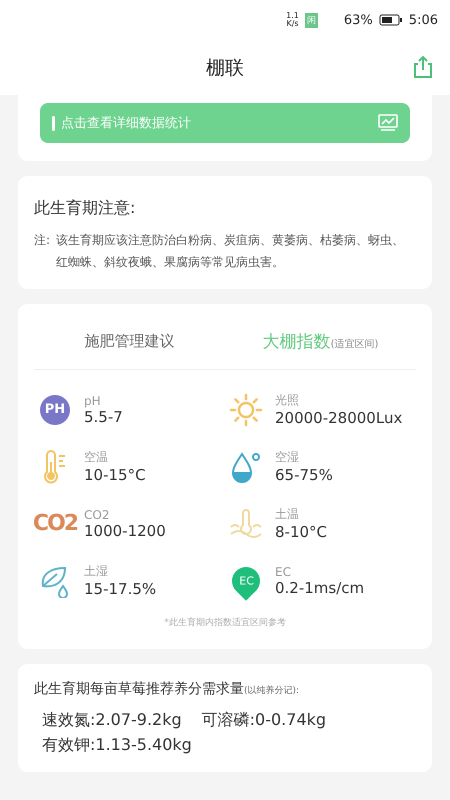 The image size is (450, 800). What do you see at coordinates (301, 532) in the screenshot?
I see `index-value: 8-10°C` at bounding box center [301, 532].